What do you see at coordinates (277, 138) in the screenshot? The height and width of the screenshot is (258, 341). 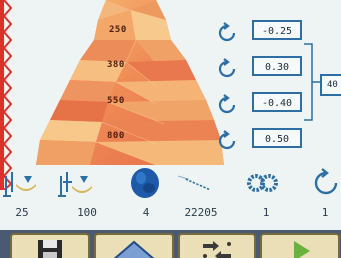 I see `offset-field-4: 0.50` at bounding box center [277, 138].